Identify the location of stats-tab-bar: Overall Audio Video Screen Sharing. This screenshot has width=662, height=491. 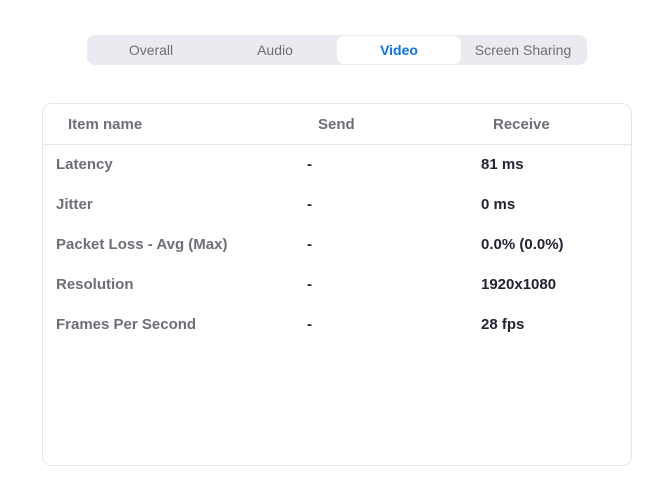
(337, 50).